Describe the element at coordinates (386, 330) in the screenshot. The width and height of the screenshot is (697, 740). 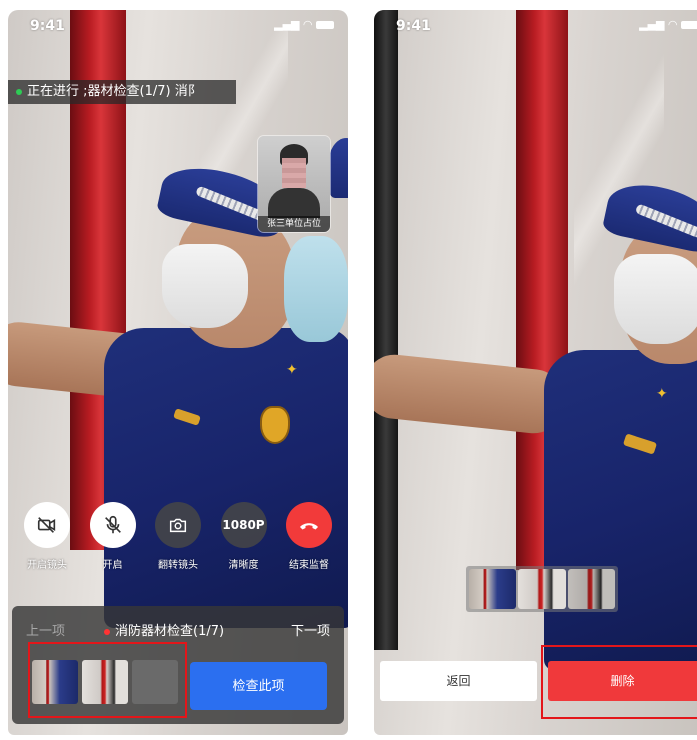
I see `dark-pipe` at that location.